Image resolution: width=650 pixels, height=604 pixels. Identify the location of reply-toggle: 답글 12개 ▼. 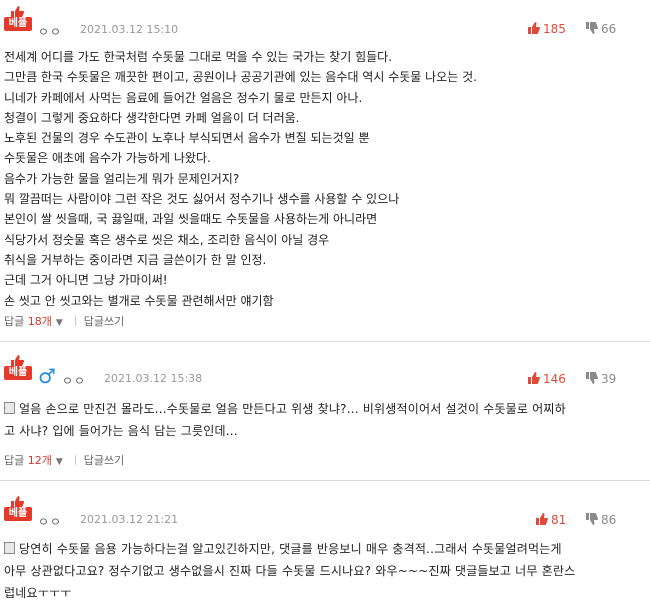
(35, 460).